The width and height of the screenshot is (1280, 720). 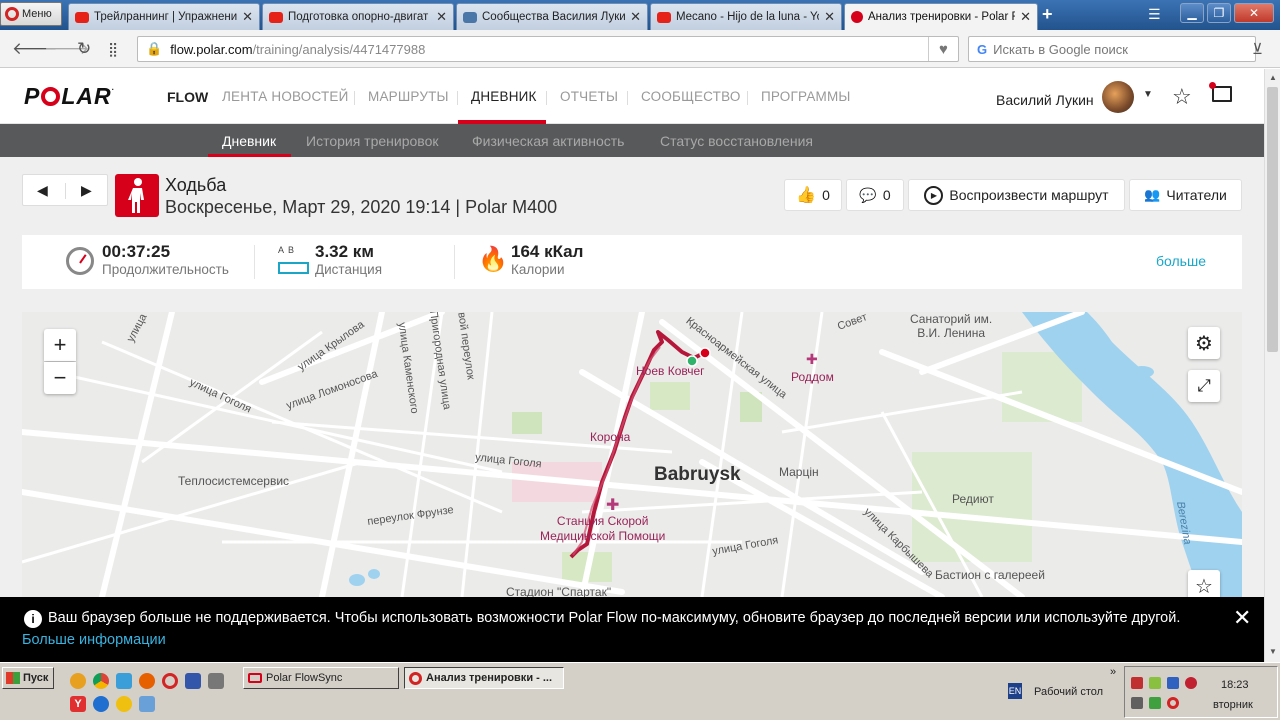 I want to click on tab-title: Mecano - Hijo de la luna - You, so click(x=748, y=17).